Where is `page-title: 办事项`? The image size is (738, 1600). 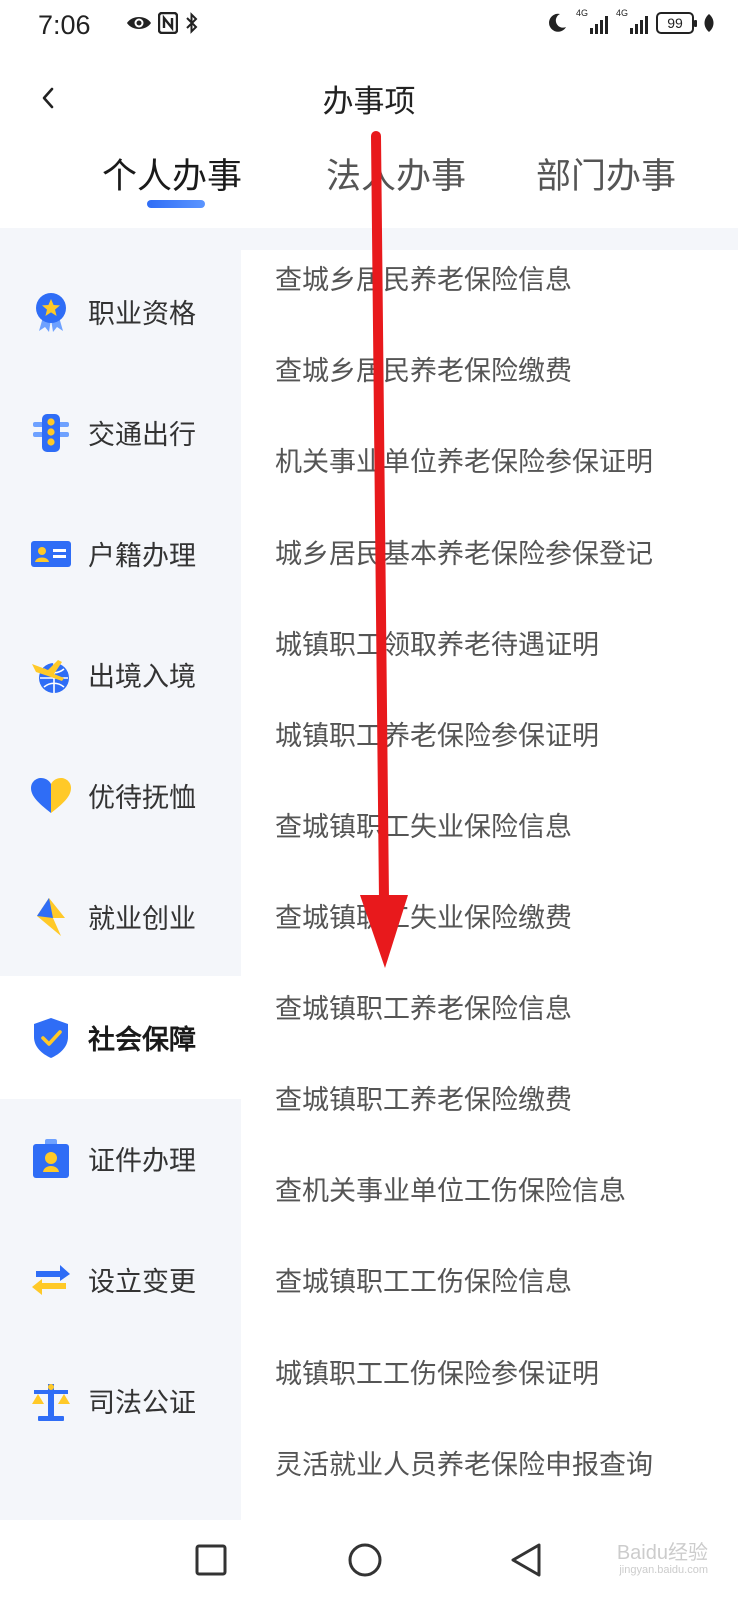 page-title: 办事项 is located at coordinates (369, 102).